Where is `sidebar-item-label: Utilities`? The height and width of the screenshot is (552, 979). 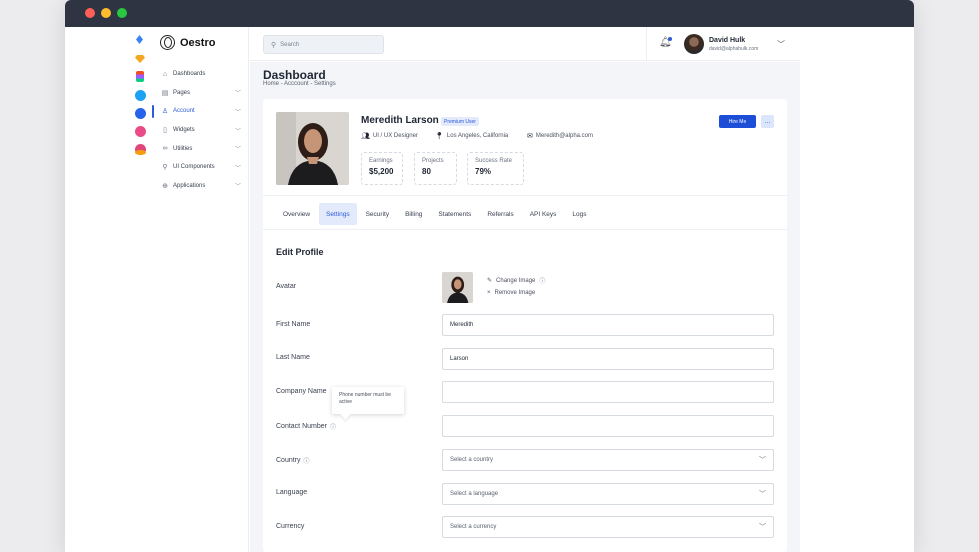 sidebar-item-label: Utilities is located at coordinates (183, 148).